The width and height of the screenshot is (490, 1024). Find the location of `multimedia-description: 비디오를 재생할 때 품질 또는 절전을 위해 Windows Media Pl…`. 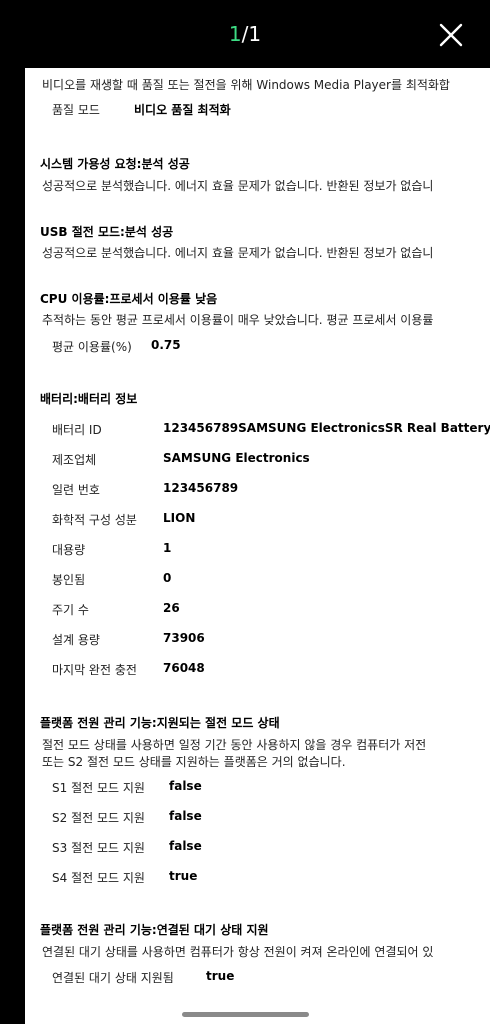

multimedia-description: 비디오를 재생할 때 품질 또는 절전을 위해 Windows Media Pl… is located at coordinates (246, 85).